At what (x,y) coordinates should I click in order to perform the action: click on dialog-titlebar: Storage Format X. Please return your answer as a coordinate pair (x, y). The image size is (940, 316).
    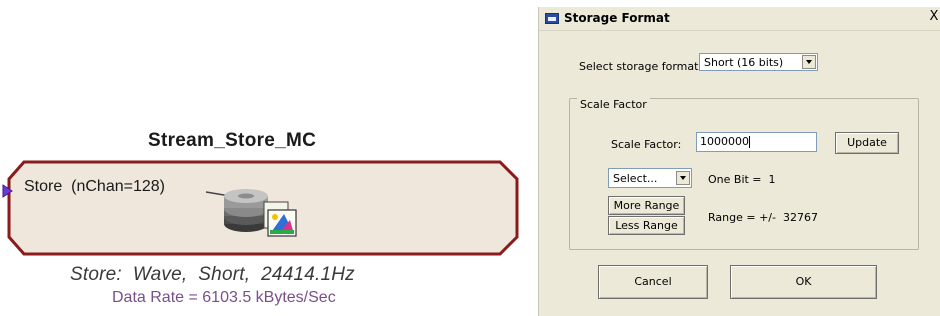
    Looking at the image, I should click on (739, 19).